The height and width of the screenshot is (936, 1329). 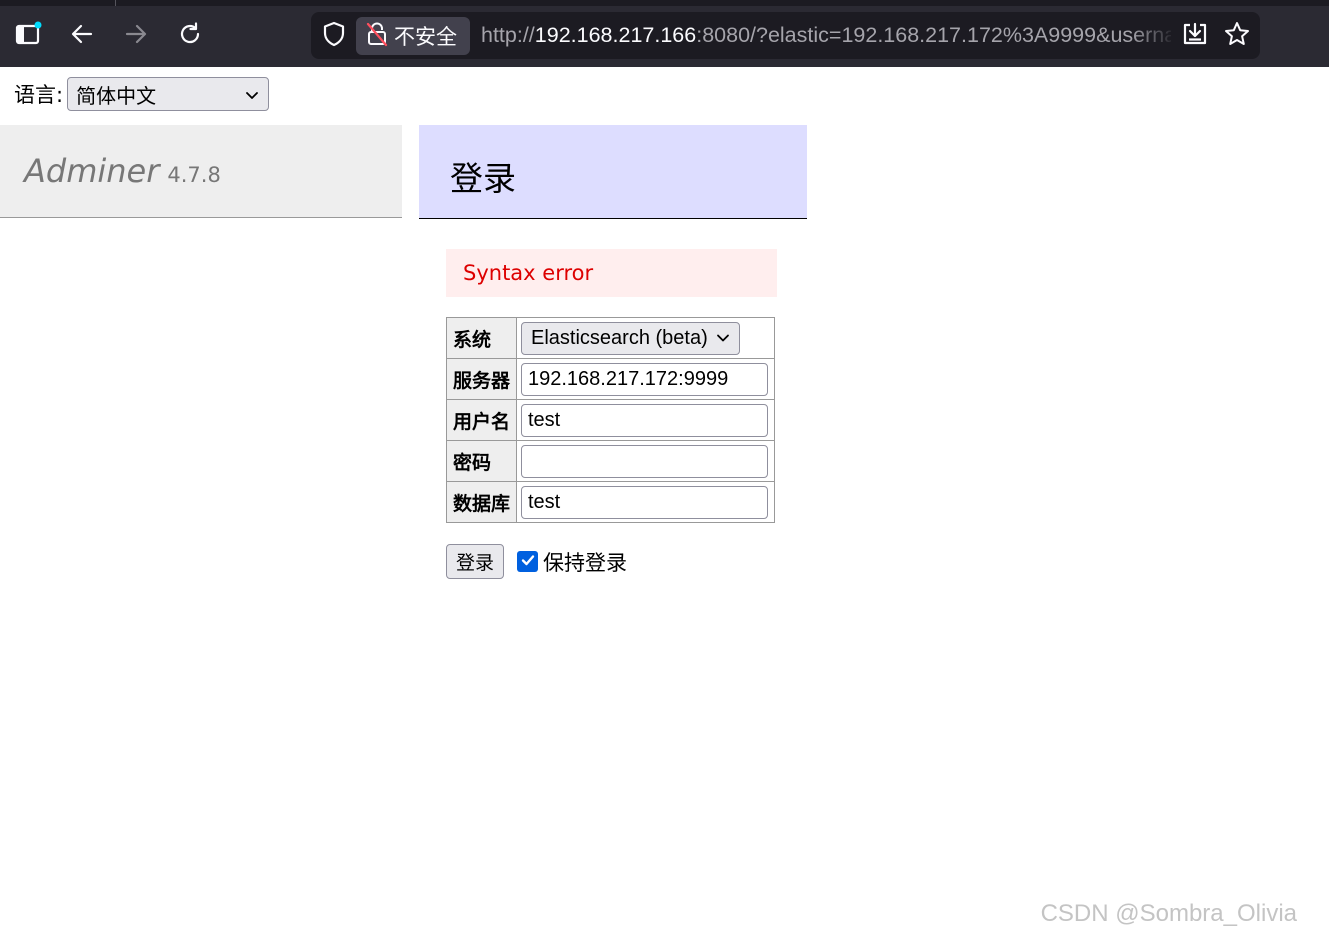 What do you see at coordinates (481, 502) in the screenshot?
I see `database-label: 数据库` at bounding box center [481, 502].